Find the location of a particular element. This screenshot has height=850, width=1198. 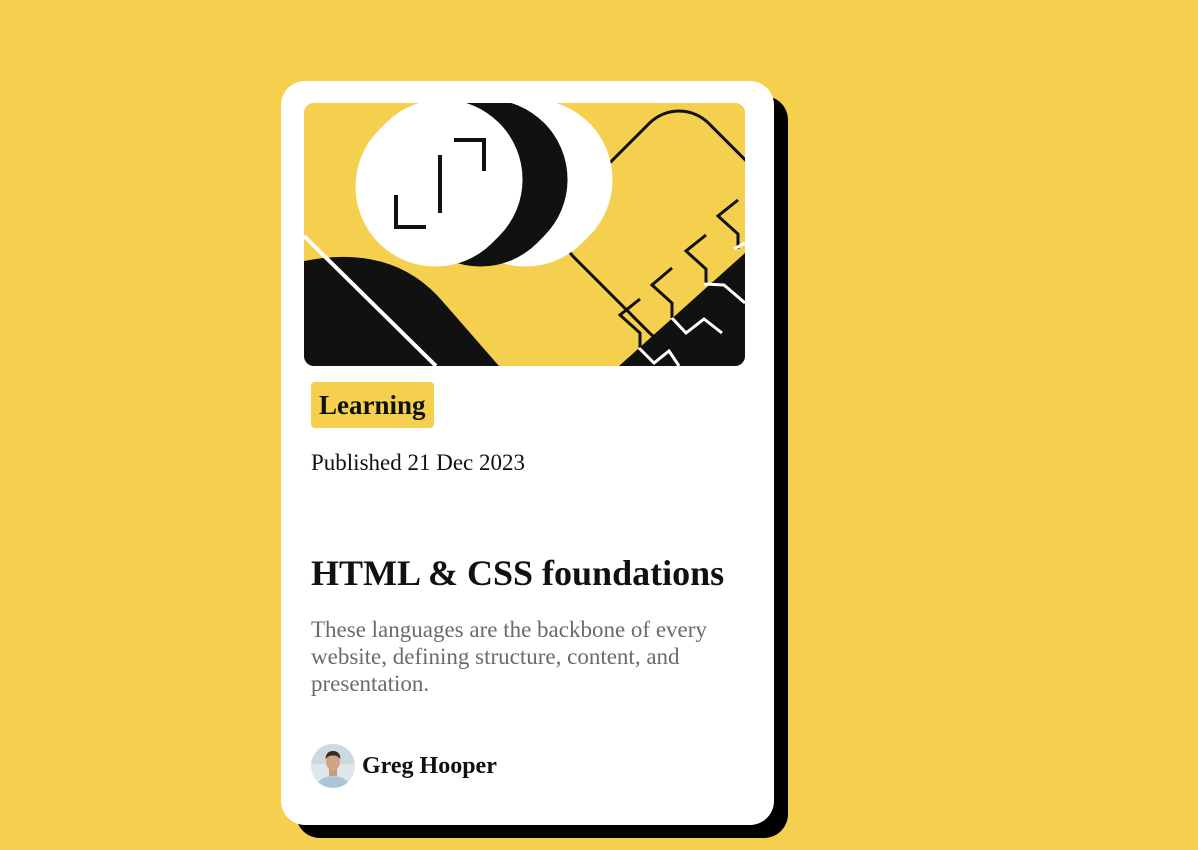

avatar is located at coordinates (333, 766).